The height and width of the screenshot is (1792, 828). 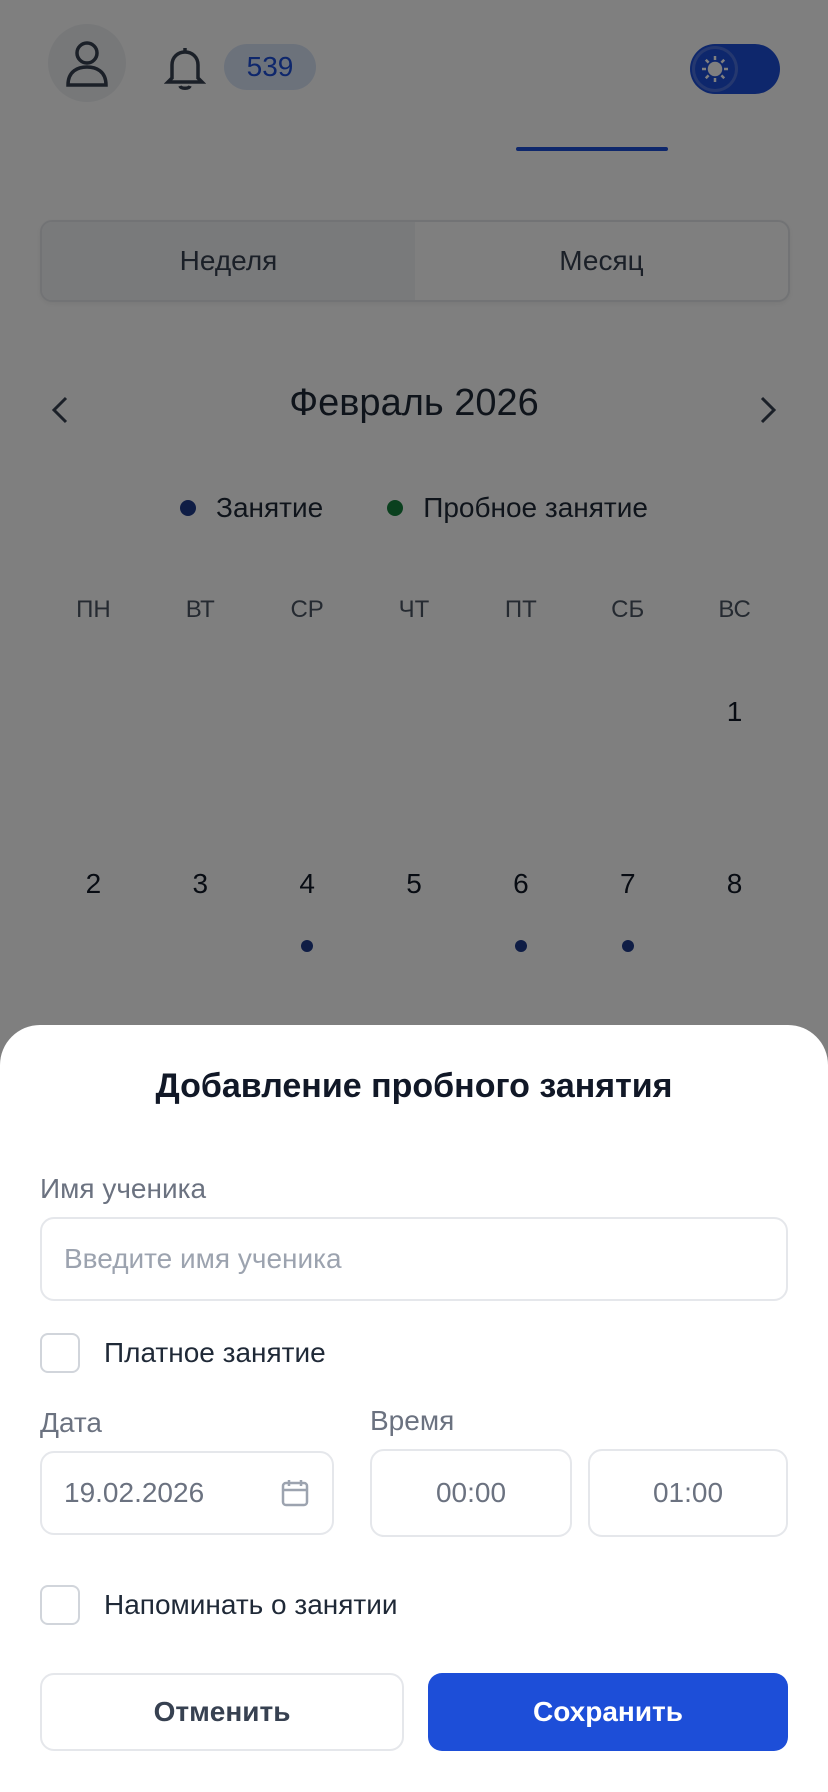 What do you see at coordinates (295, 1493) in the screenshot?
I see `calendar-icon` at bounding box center [295, 1493].